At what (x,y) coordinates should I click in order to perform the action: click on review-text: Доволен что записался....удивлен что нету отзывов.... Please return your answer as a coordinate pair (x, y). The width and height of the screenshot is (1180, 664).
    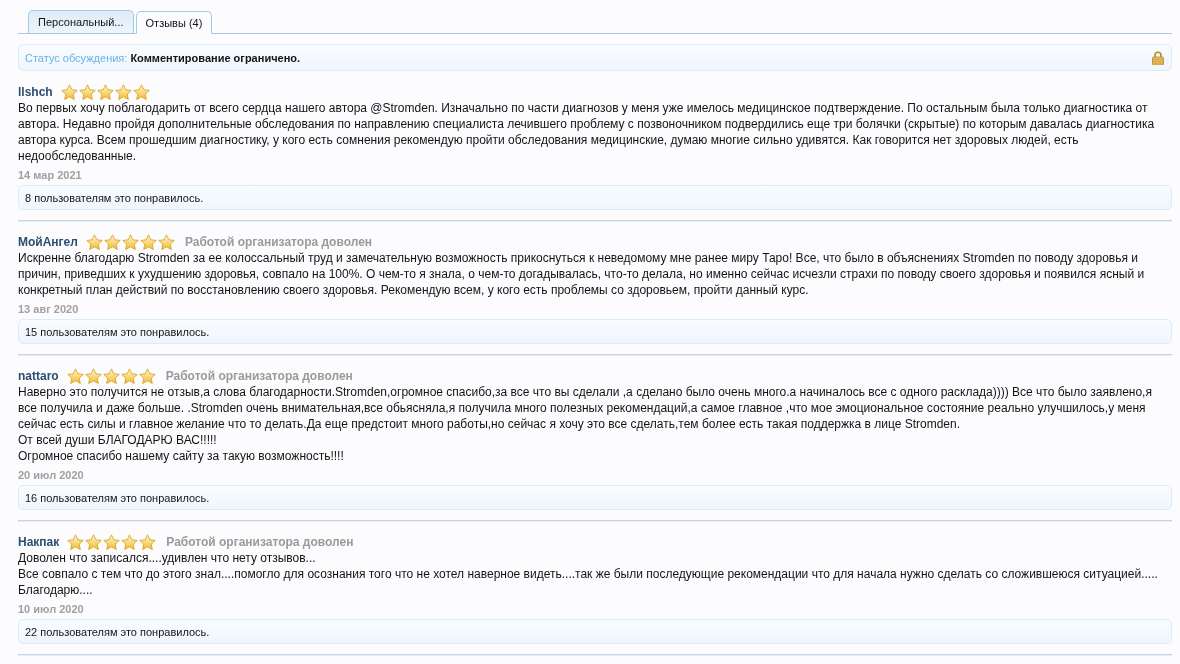
    Looking at the image, I should click on (167, 558).